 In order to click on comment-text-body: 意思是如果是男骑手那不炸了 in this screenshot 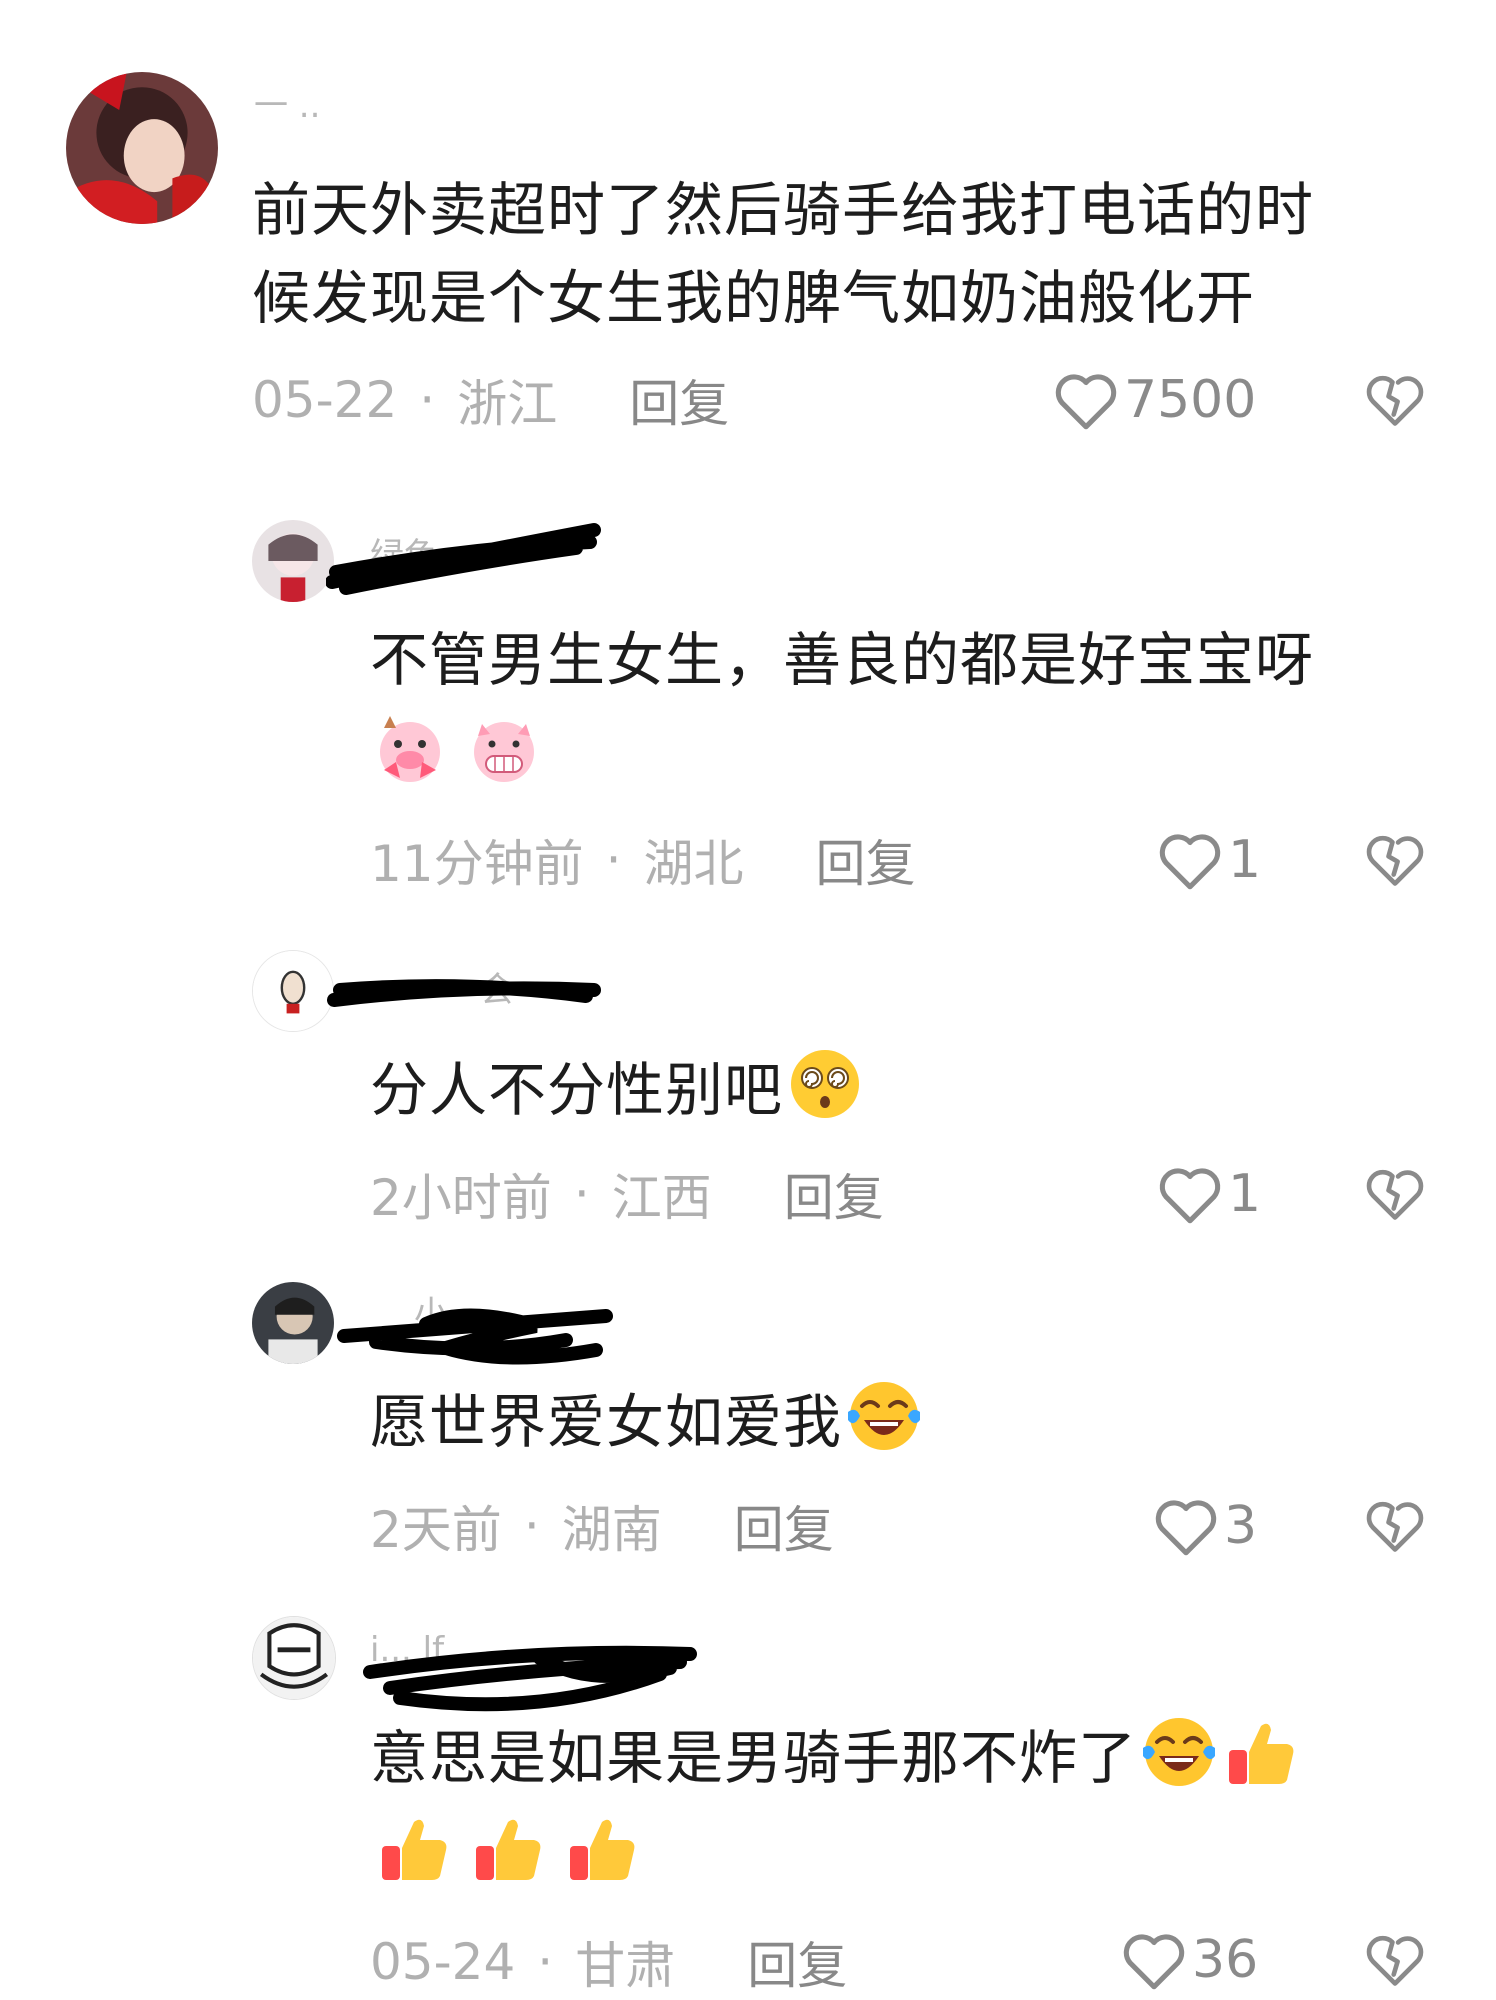, I will do `click(754, 1758)`.